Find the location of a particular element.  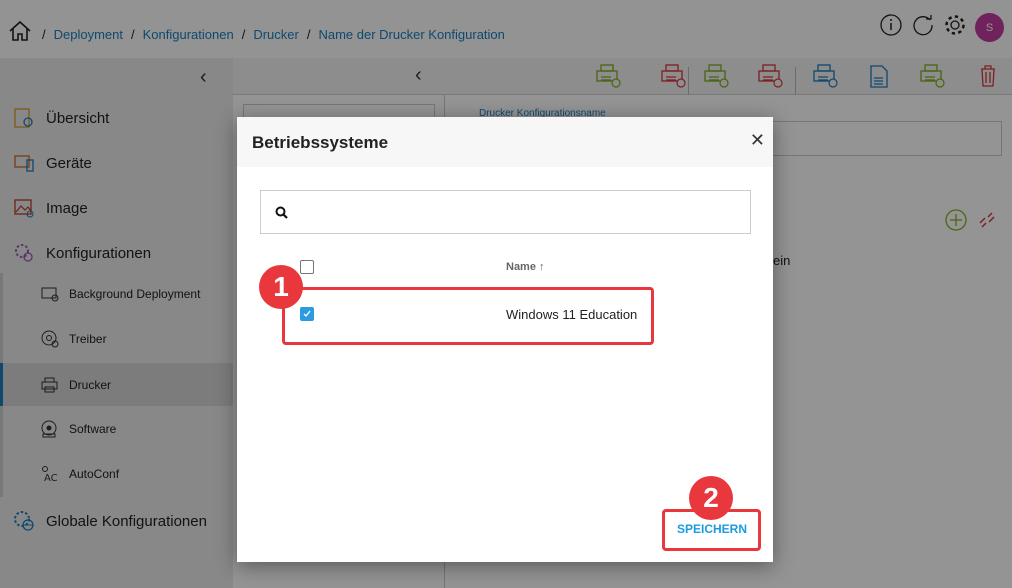

sort-ascending-icon: ↑ is located at coordinates (542, 267).